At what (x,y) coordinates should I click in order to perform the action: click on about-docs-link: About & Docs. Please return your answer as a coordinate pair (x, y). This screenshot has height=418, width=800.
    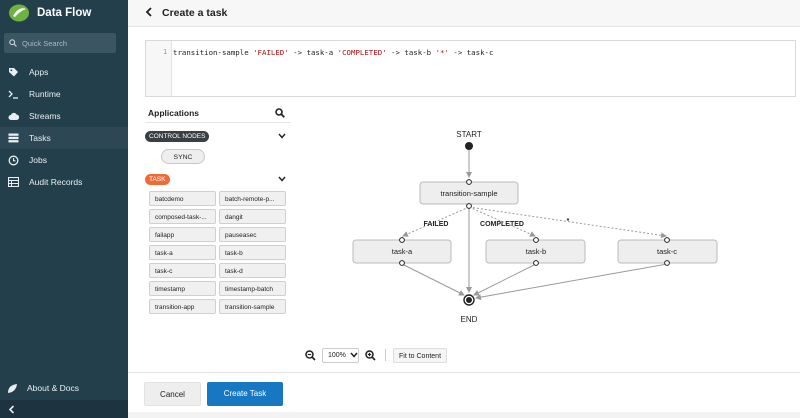
    Looking at the image, I should click on (64, 388).